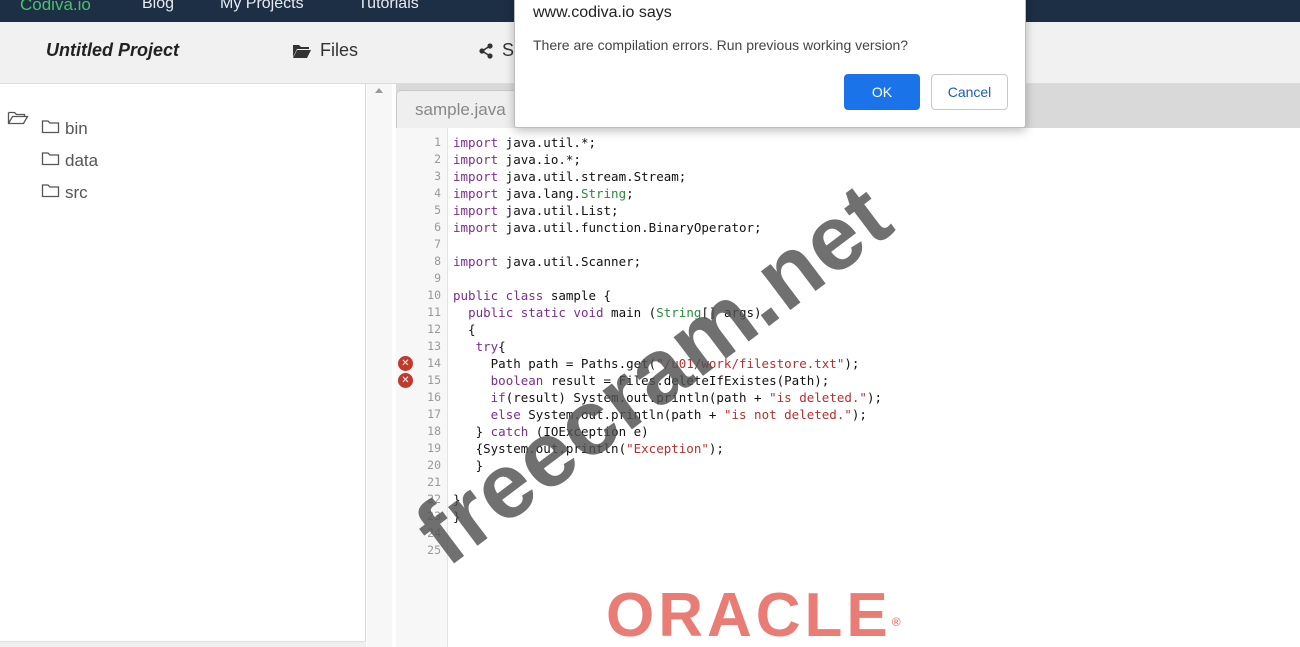 This screenshot has height=647, width=1300. Describe the element at coordinates (437, 278) in the screenshot. I see `line-number: 9` at that location.